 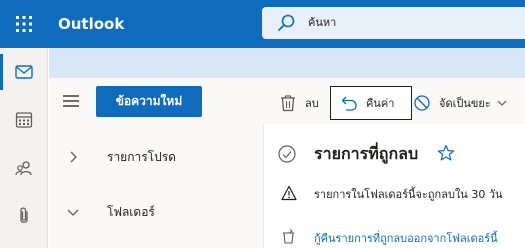 I want to click on report-junk-button: จัดเป็นขยะ, so click(x=460, y=103).